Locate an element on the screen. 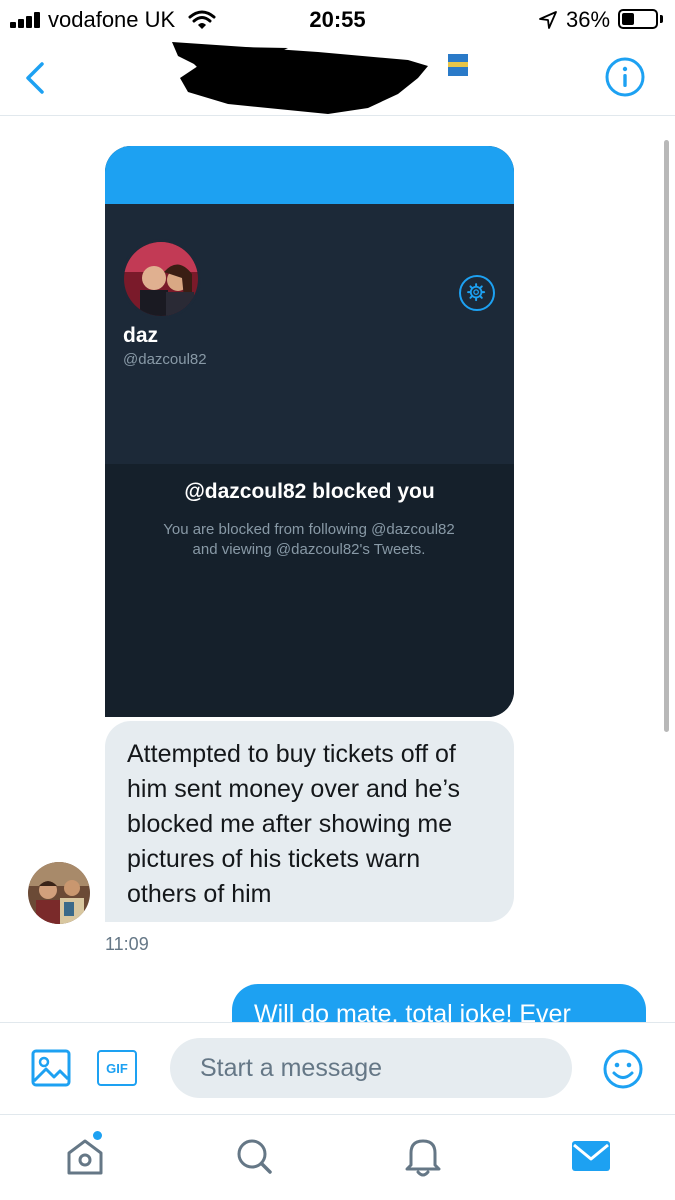 The height and width of the screenshot is (1200, 675). conversation-info-button is located at coordinates (625, 77).